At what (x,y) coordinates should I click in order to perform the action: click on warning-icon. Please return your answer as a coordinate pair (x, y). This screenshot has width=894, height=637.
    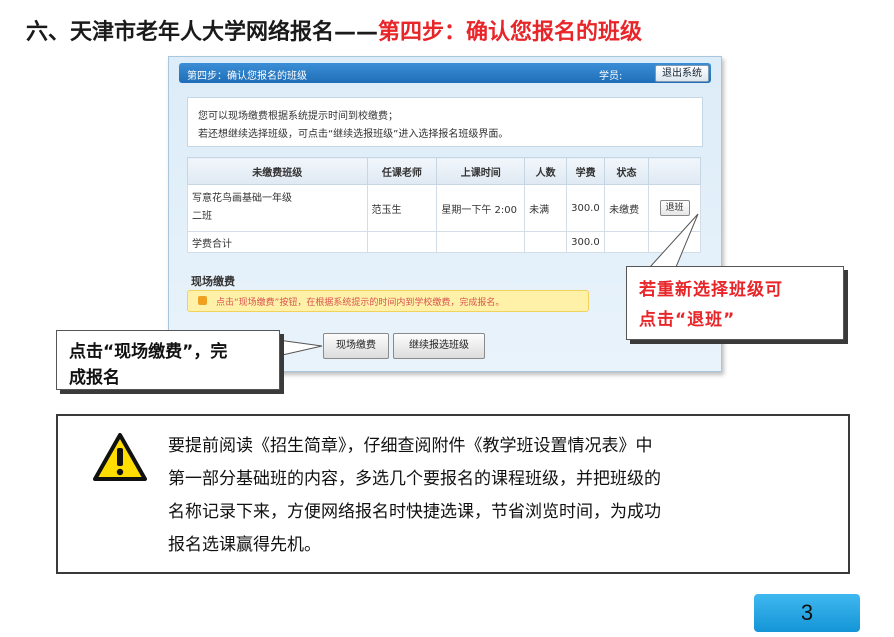
    Looking at the image, I should click on (120, 457).